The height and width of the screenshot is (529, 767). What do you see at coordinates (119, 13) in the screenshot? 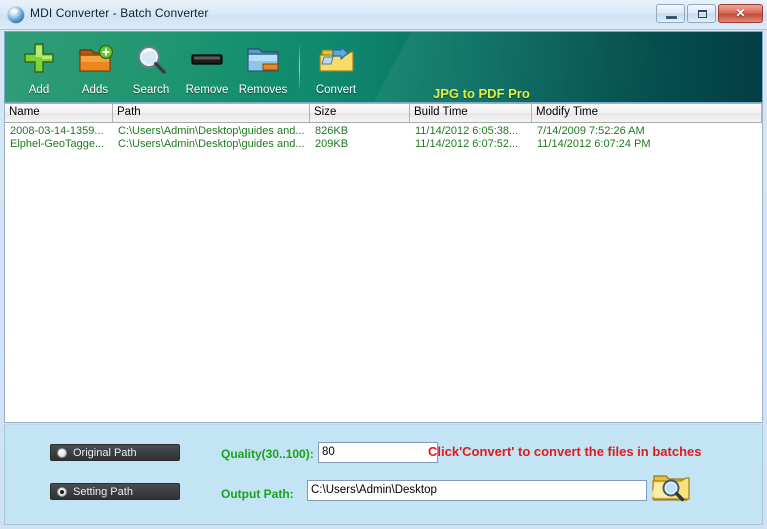
I see `window-title: MDI Converter - Batch Converter` at bounding box center [119, 13].